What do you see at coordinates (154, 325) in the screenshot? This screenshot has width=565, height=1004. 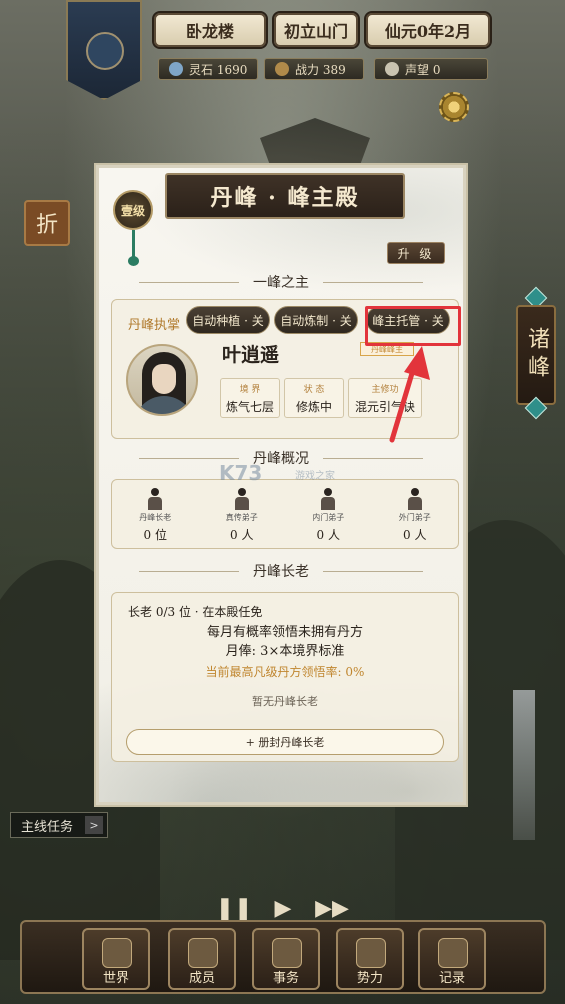 I see `leader-role-label: 丹峰执掌` at bounding box center [154, 325].